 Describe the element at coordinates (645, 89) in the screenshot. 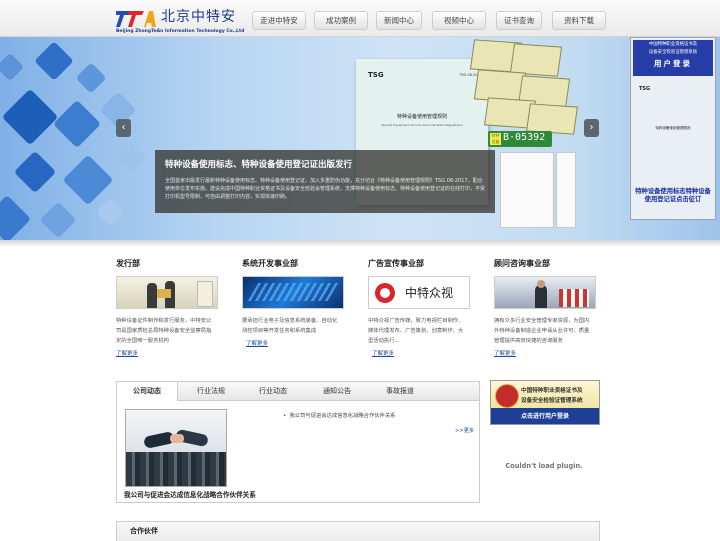

I see `login-doc-tsg: TSG` at that location.